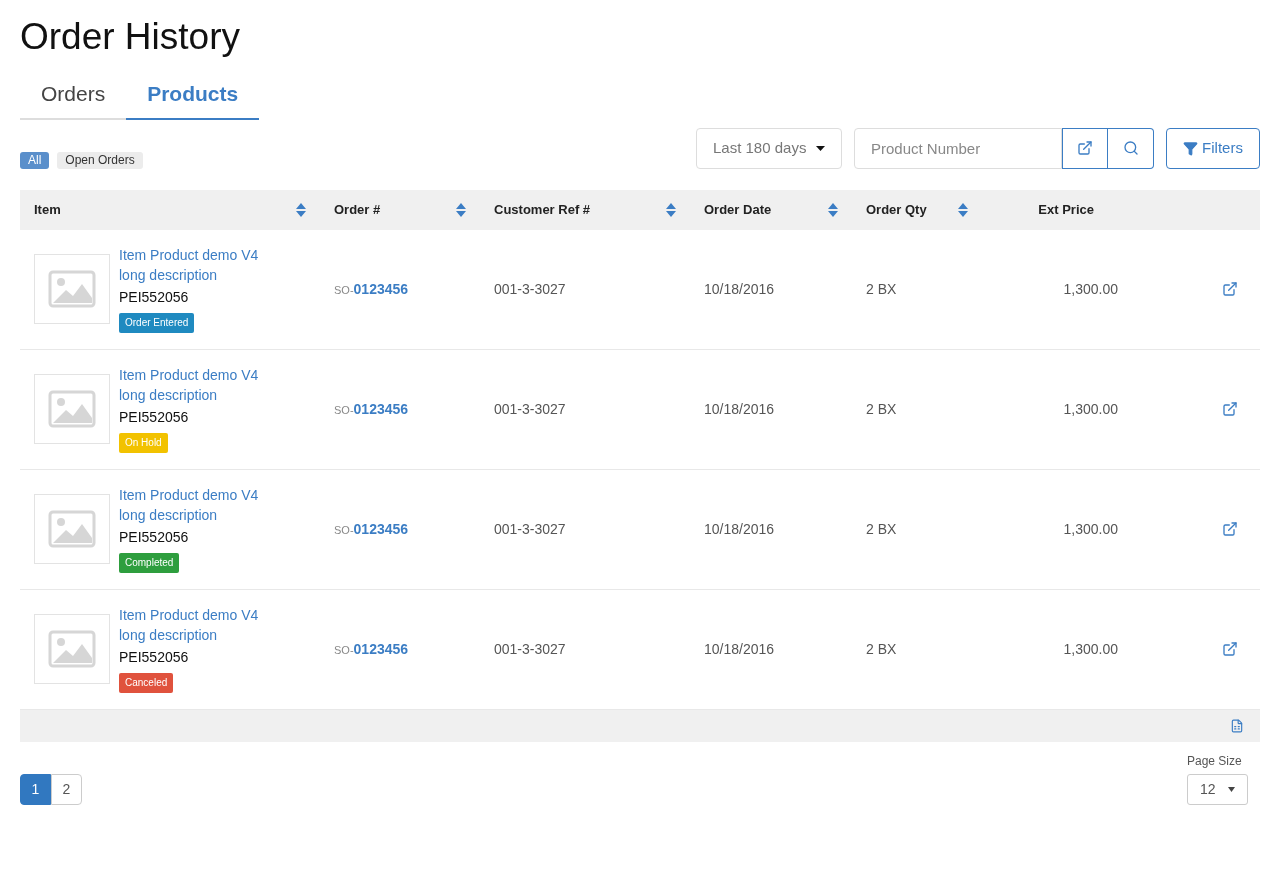 The height and width of the screenshot is (869, 1280). I want to click on search-icon, so click(1130, 148).